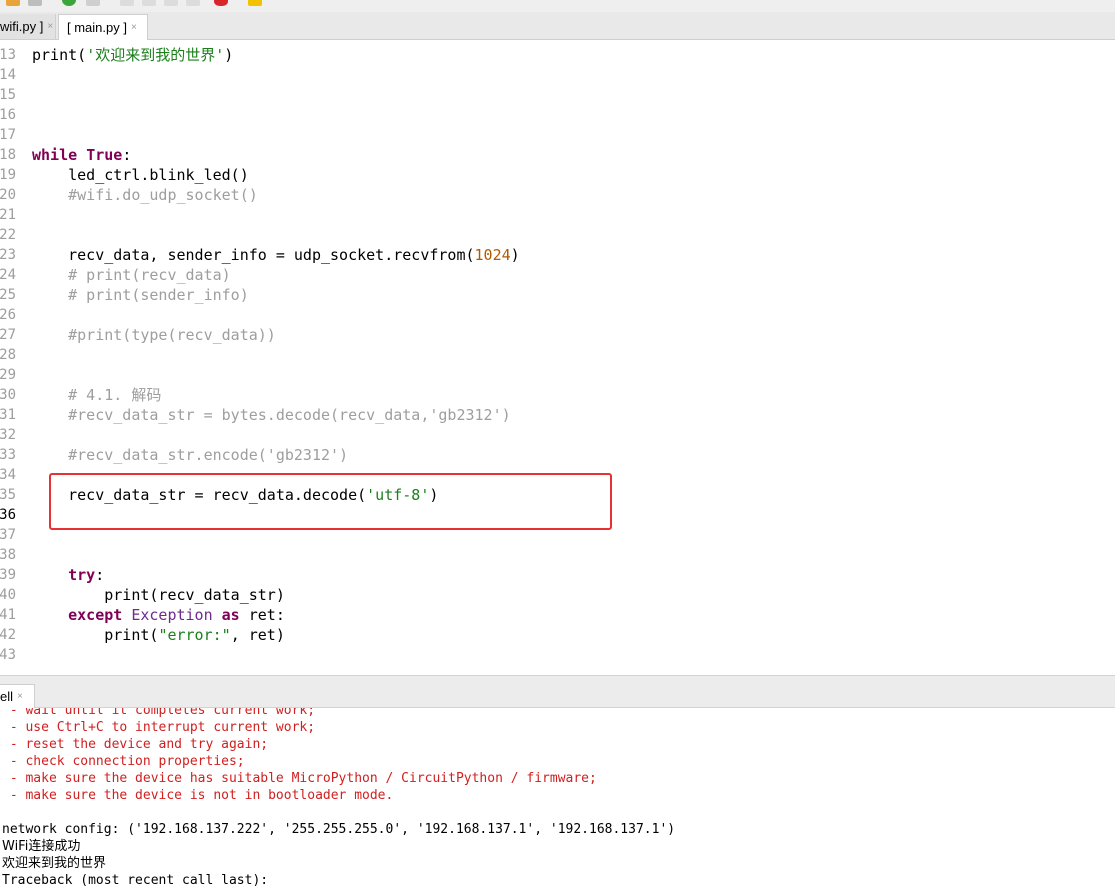  Describe the element at coordinates (257, 635) in the screenshot. I see `code-token: , ret)` at that location.